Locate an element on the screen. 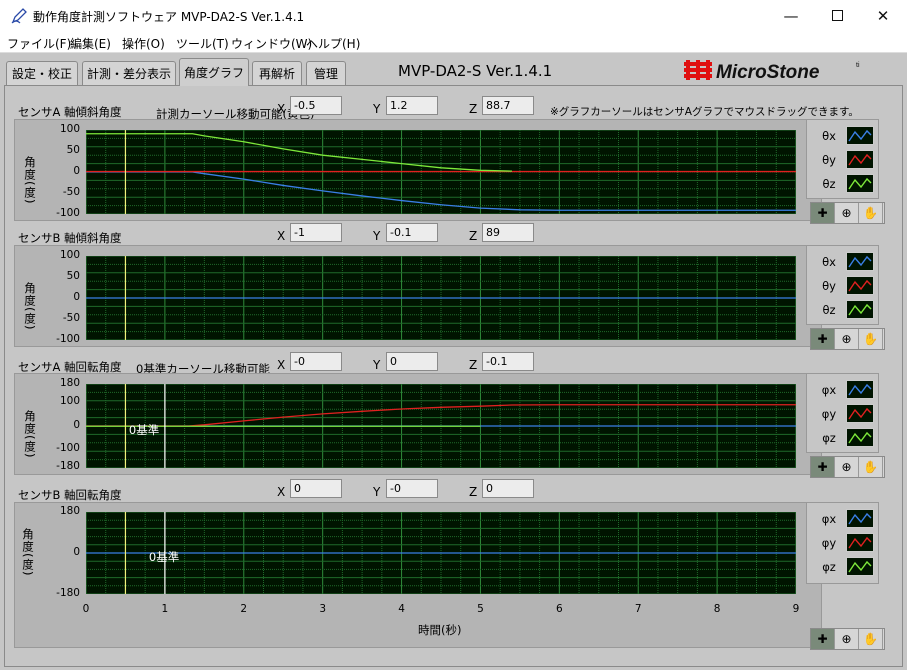  menu-operation: 操作(O) is located at coordinates (143, 43).